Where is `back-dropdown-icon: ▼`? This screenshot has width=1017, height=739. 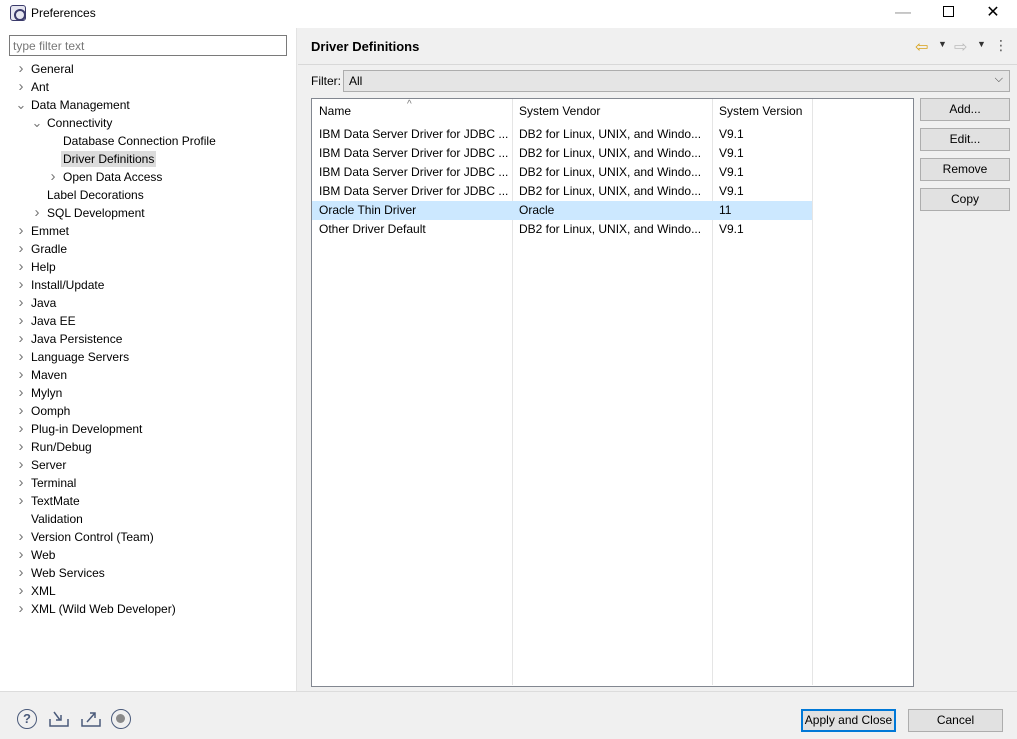
back-dropdown-icon: ▼ is located at coordinates (942, 44).